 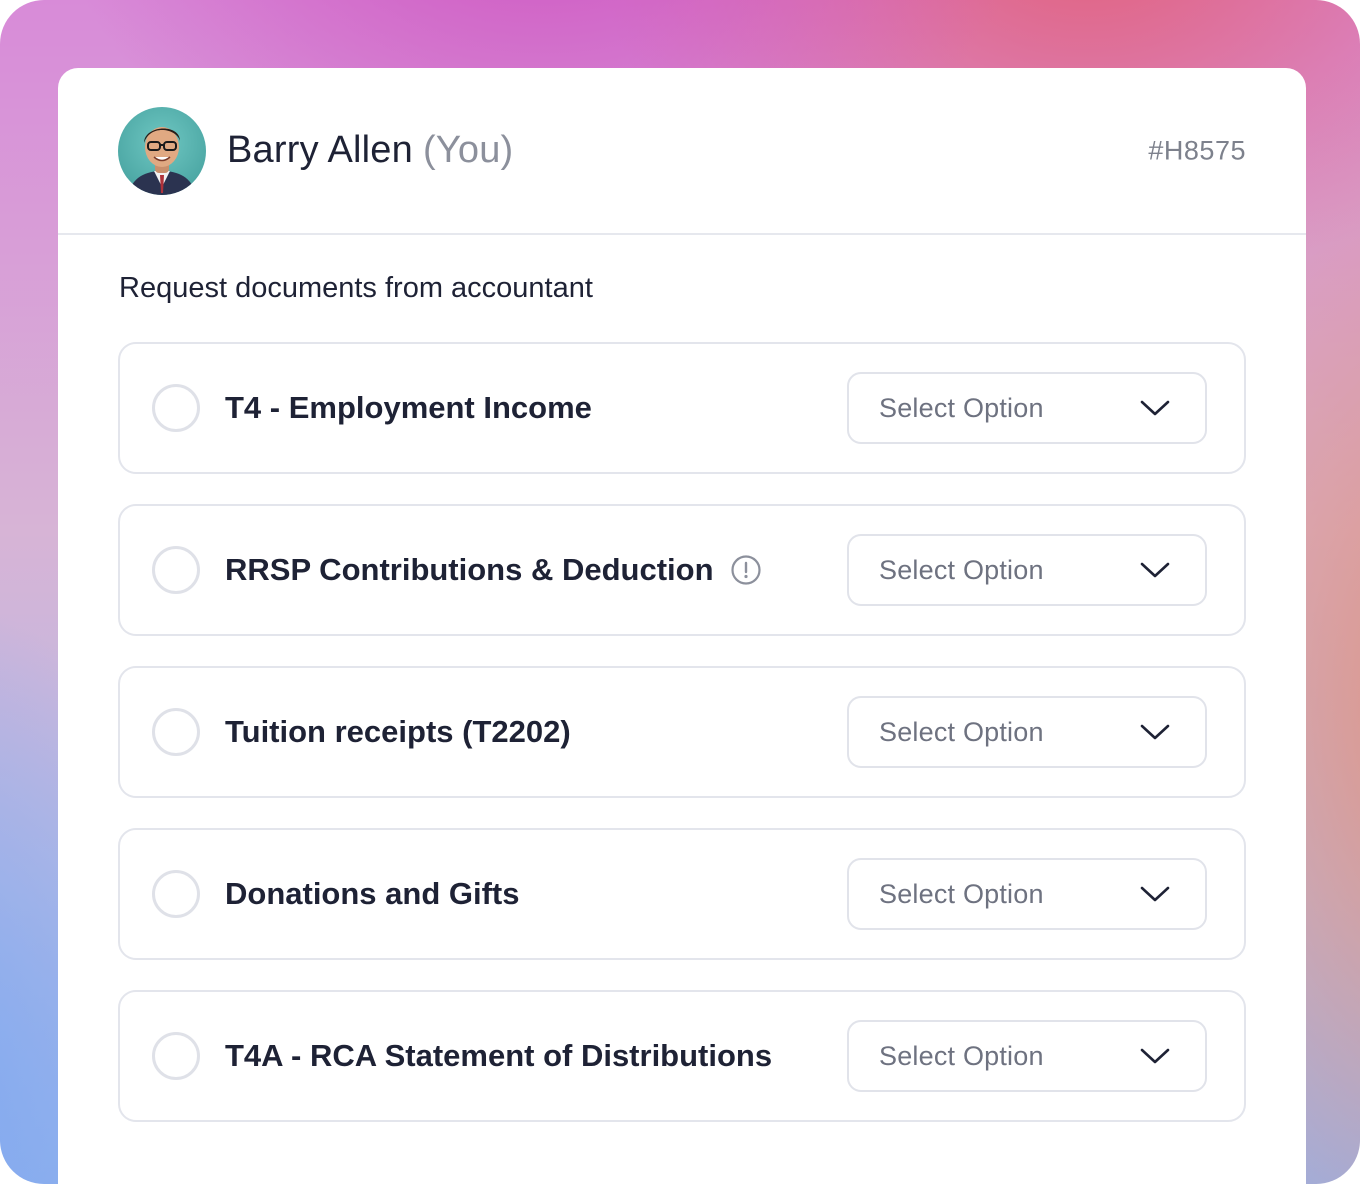 I want to click on document-label-text: Tuition receipts (T2202), so click(x=398, y=731).